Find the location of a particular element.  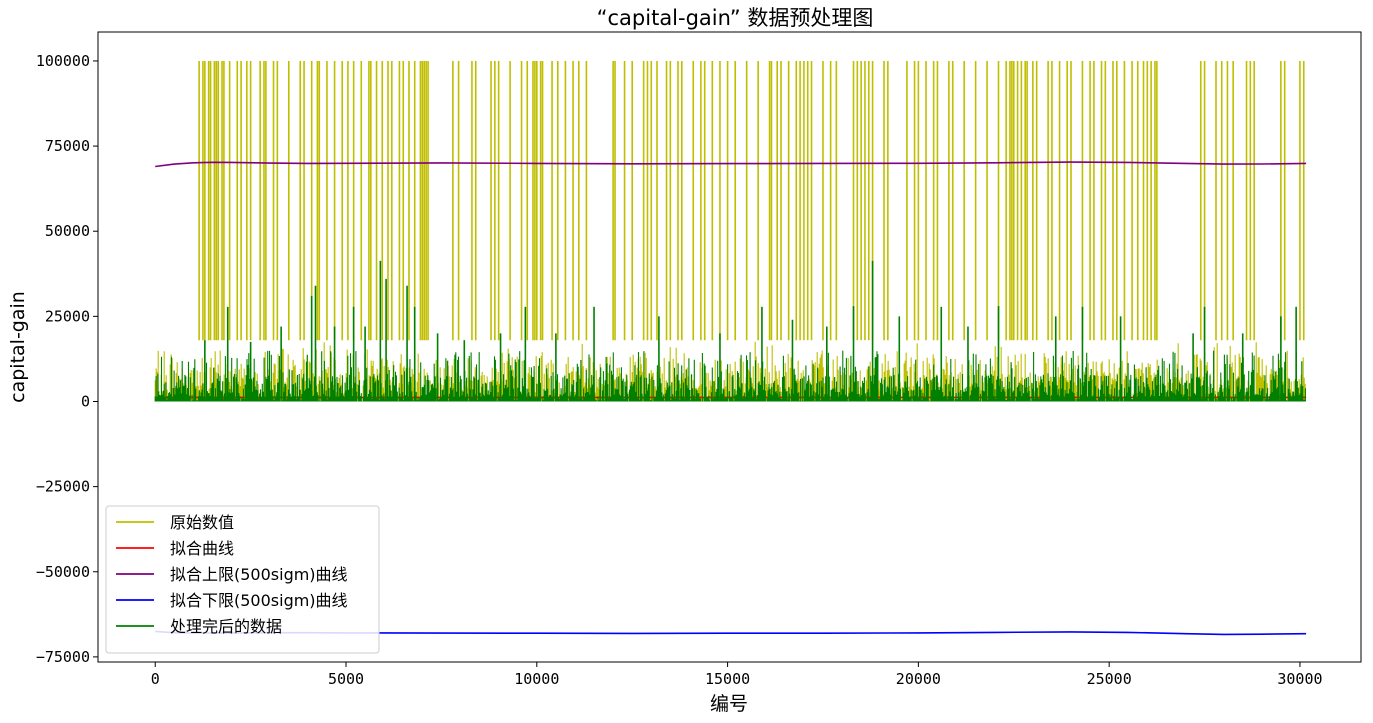

x-tick-label-1: 5000 is located at coordinates (346, 679).